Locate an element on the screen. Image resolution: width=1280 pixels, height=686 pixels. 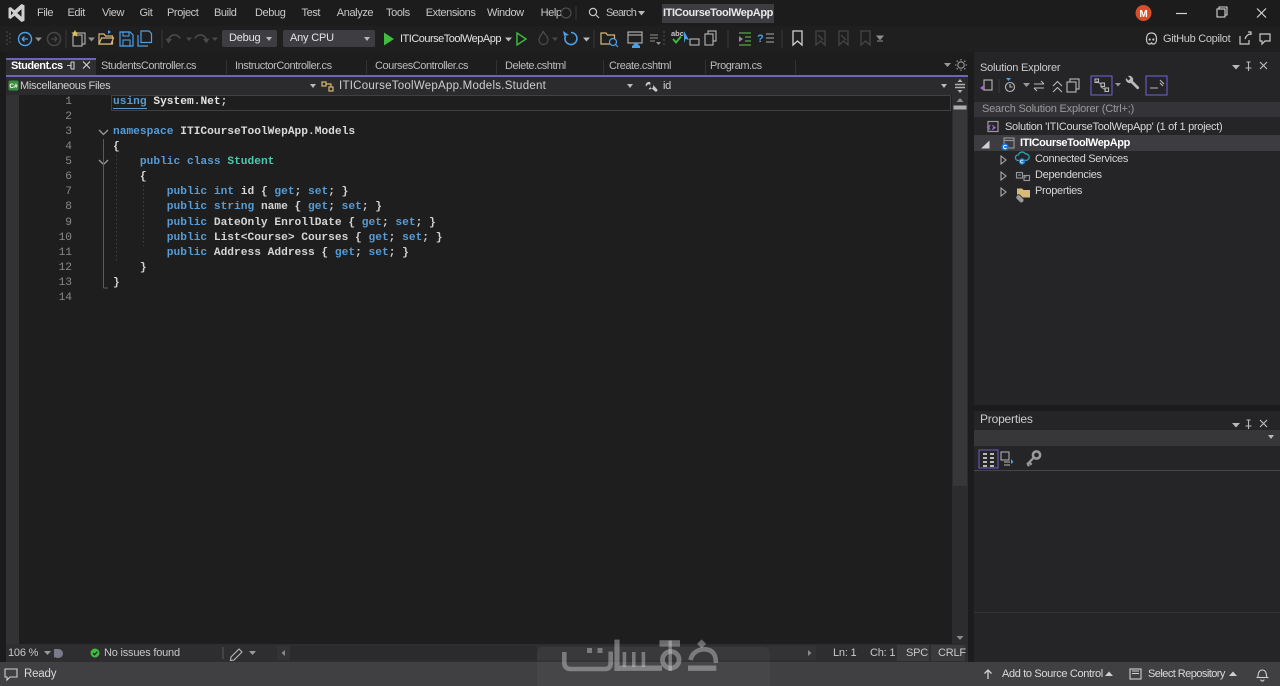
svg-text: C# is located at coordinates (13, 86).